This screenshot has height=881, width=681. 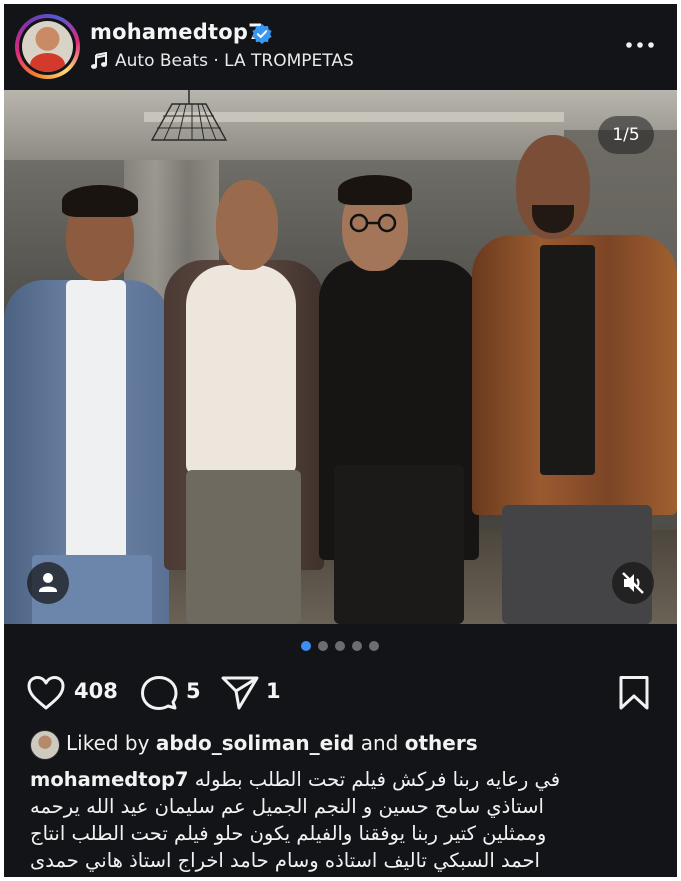 I want to click on liked-by-prefix: Liked by, so click(x=108, y=743).